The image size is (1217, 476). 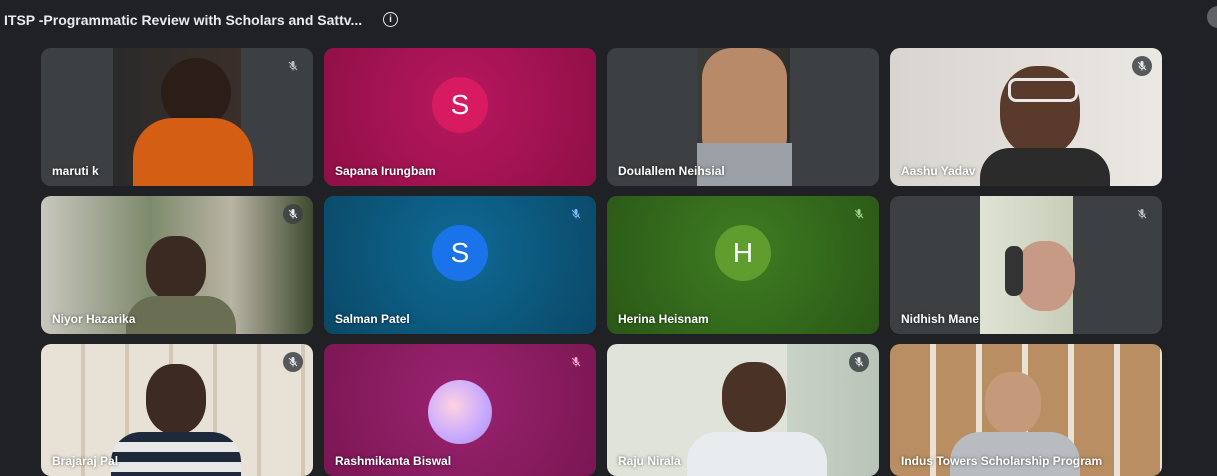 I want to click on participant-tile-niyor-hazarika: Niyor Hazarika, so click(x=177, y=265).